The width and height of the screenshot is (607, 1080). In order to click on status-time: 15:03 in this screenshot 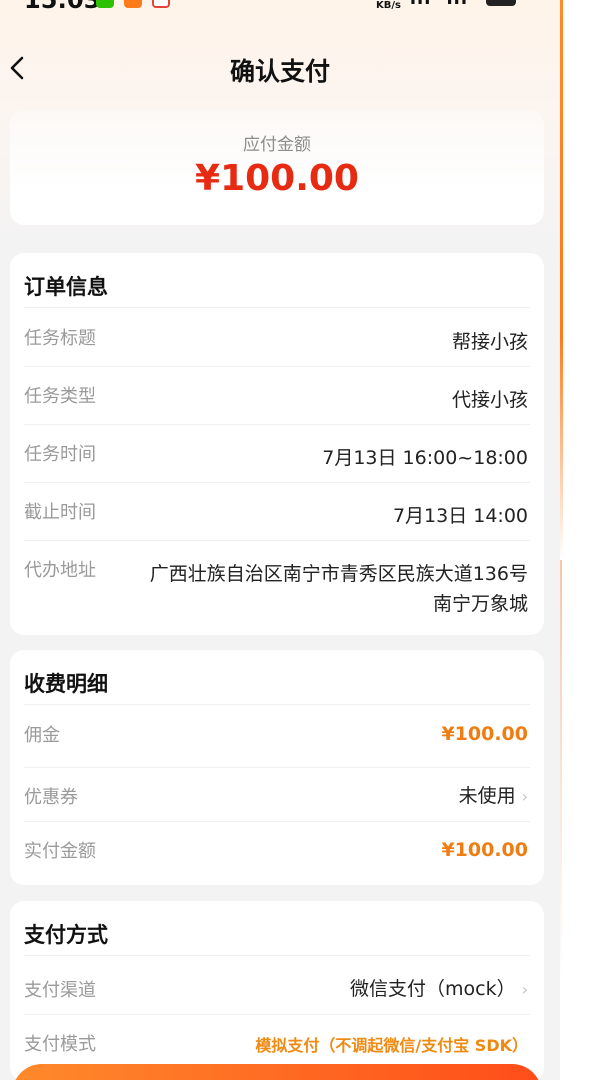, I will do `click(62, 7)`.